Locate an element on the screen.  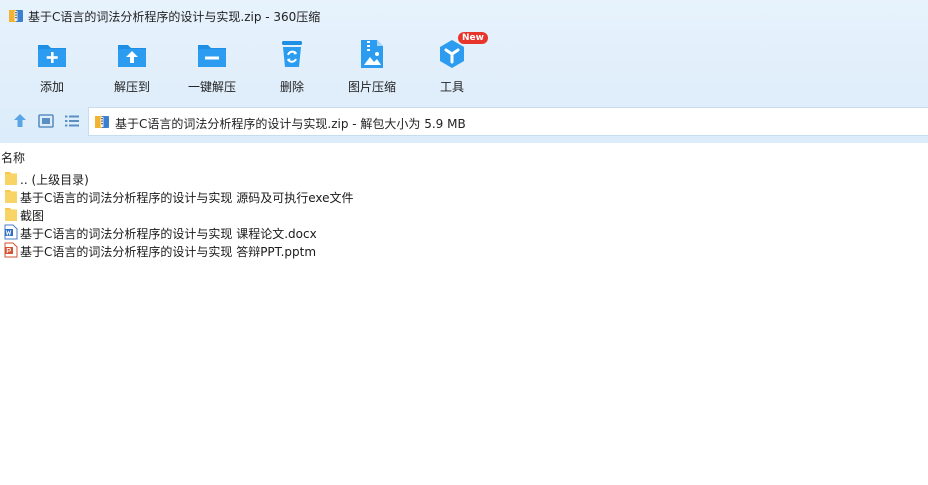
list-item-name: .. (上级目录) is located at coordinates (54, 180).